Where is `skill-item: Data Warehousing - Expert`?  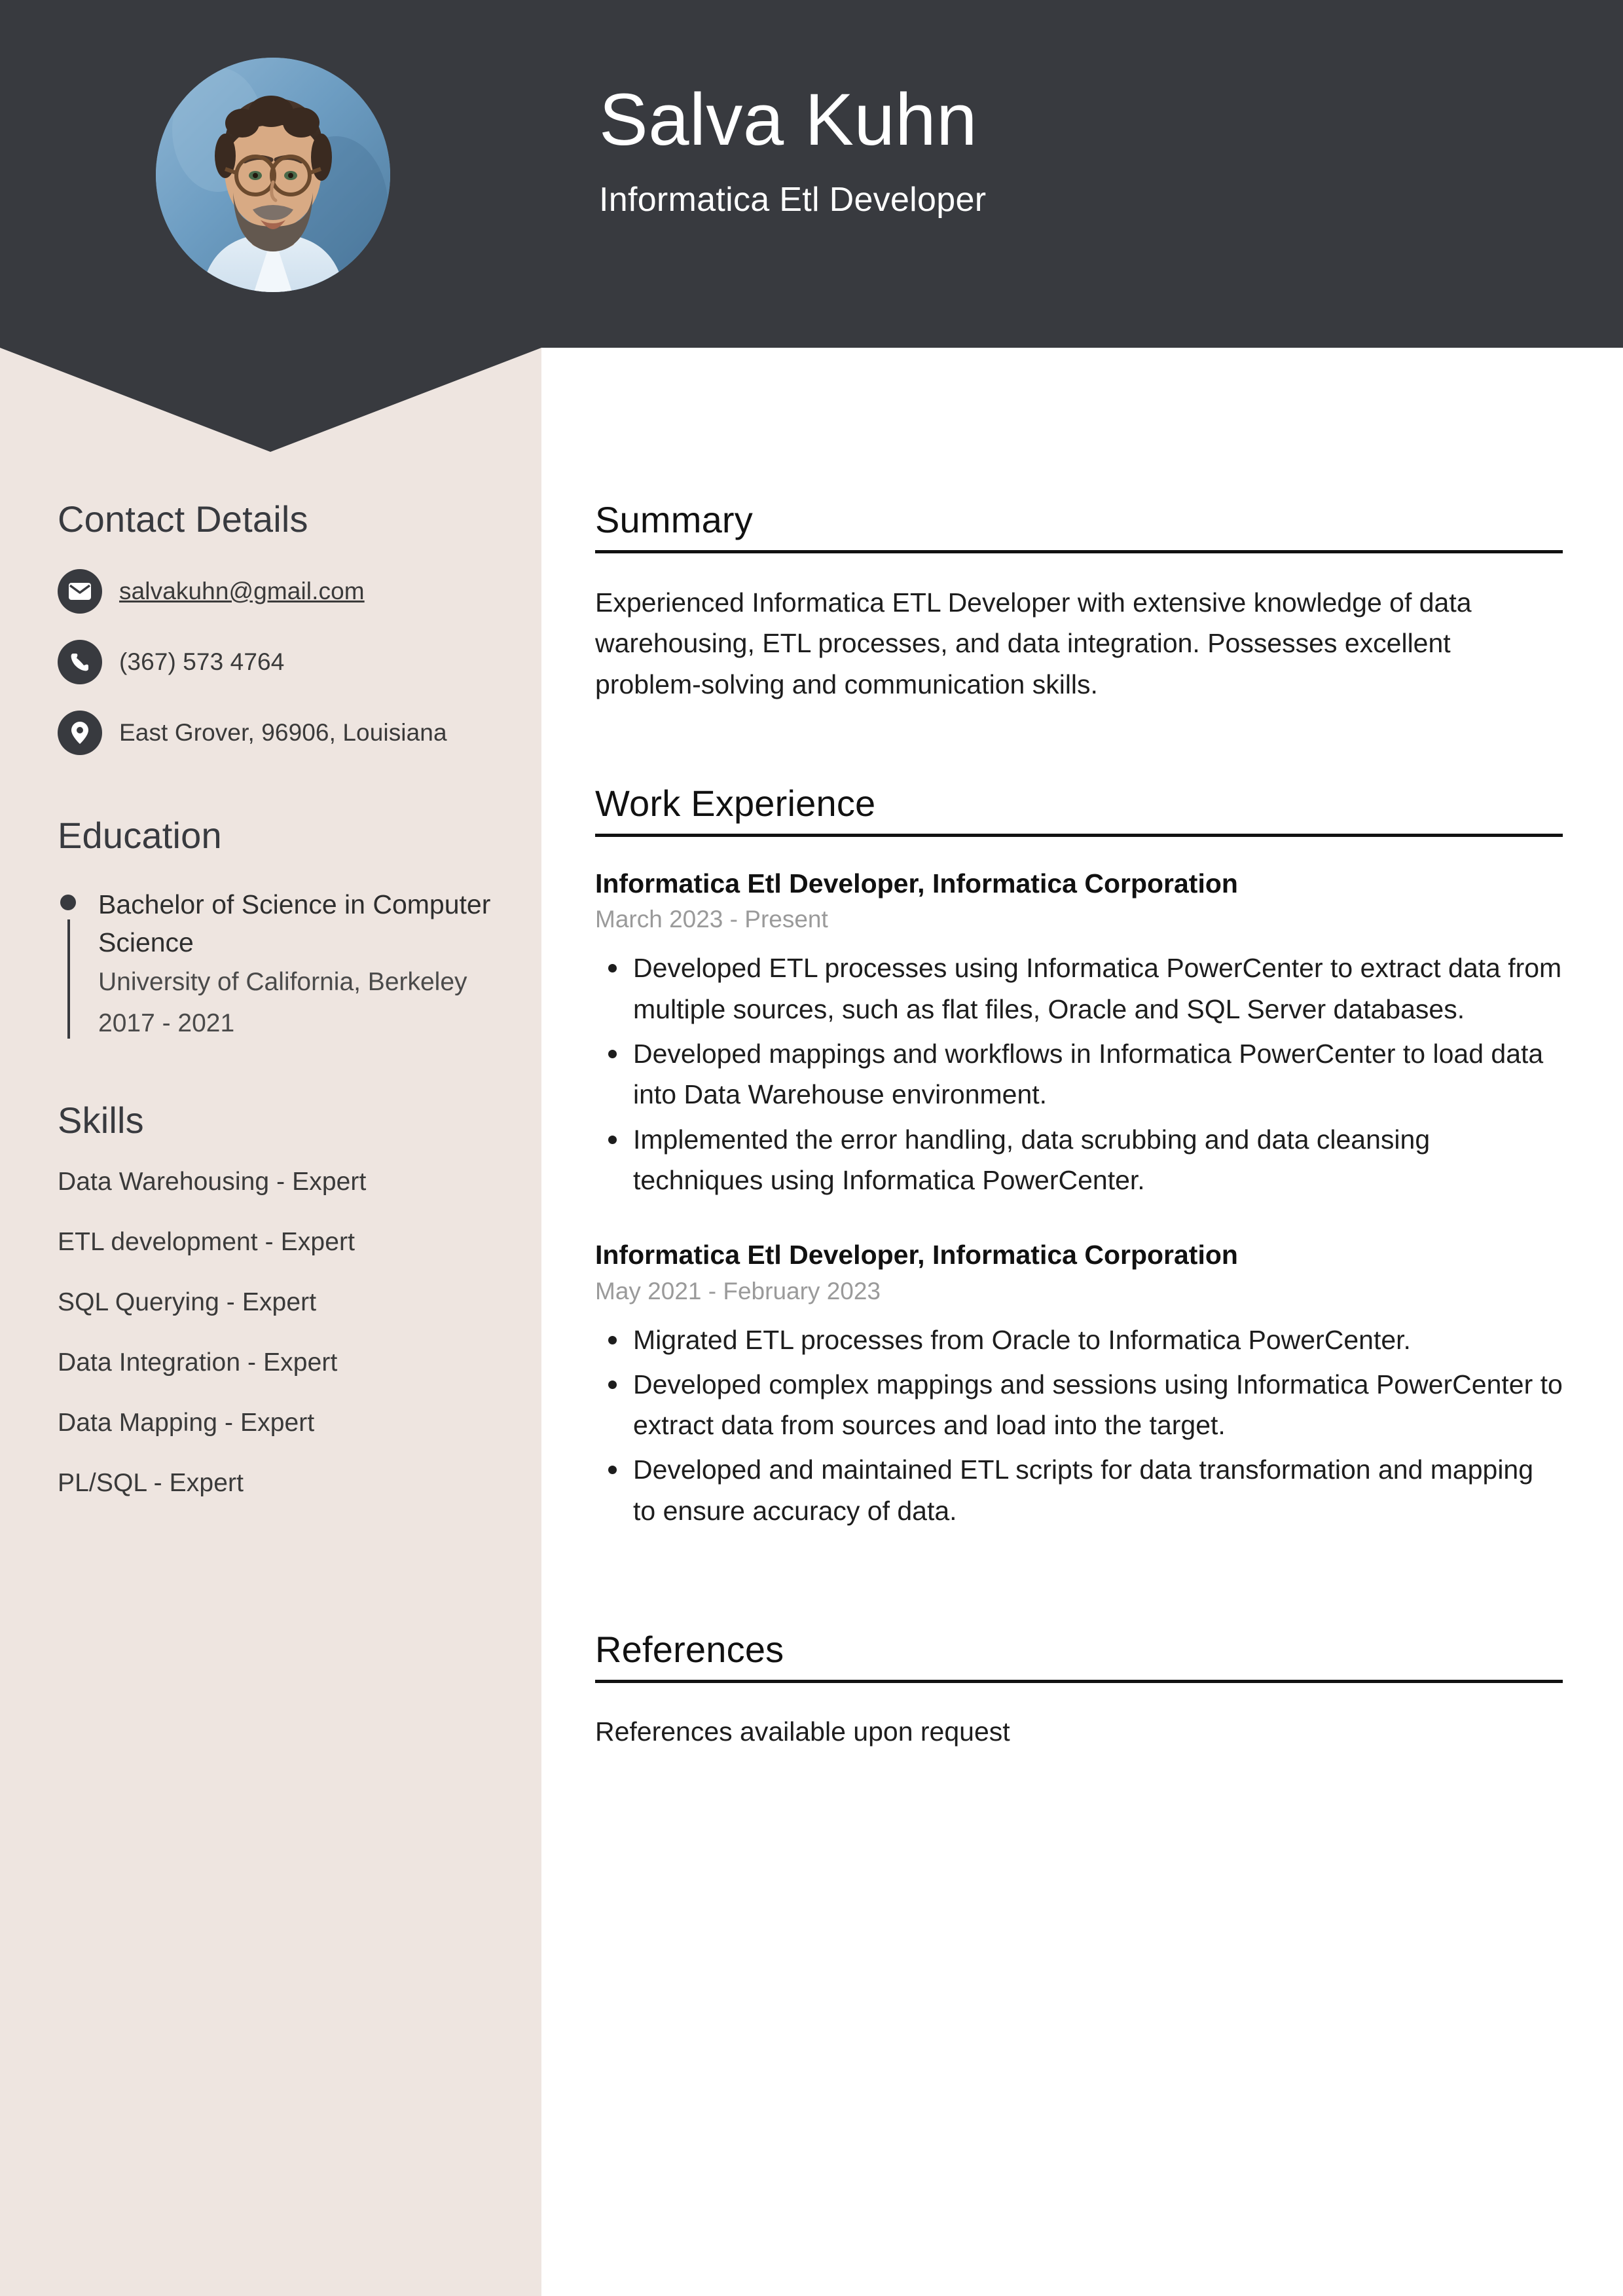 skill-item: Data Warehousing - Expert is located at coordinates (212, 1182).